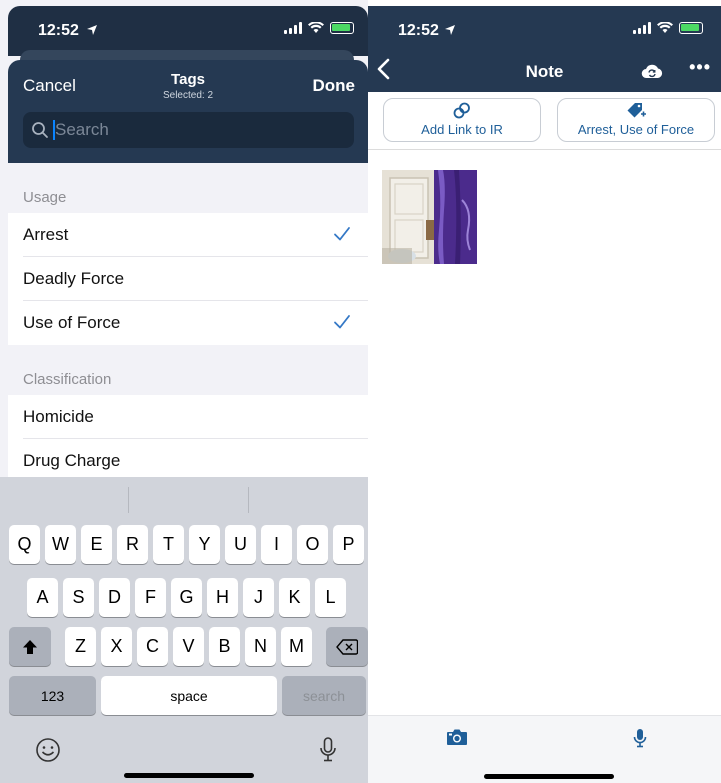 The image size is (721, 783). I want to click on tag-row-use-of-force: Use of Force, so click(188, 323).